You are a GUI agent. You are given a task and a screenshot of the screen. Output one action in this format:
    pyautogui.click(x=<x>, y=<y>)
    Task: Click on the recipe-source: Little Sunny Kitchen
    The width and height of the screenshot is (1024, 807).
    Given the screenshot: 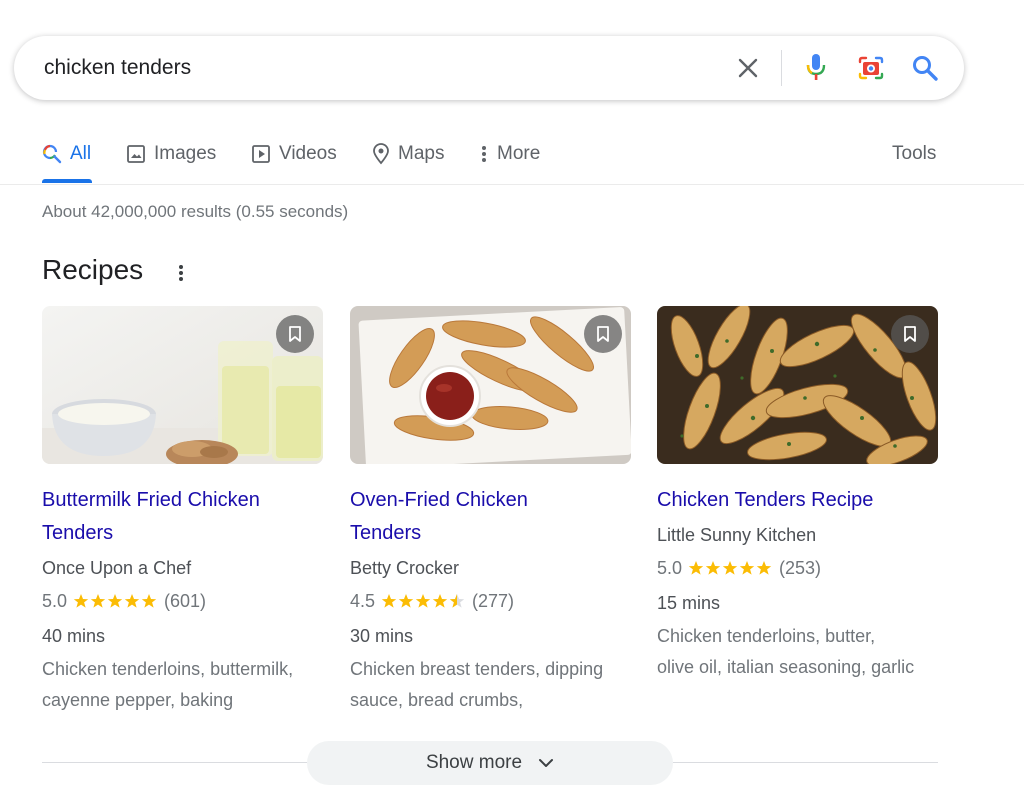 What is the action you would take?
    pyautogui.click(x=737, y=535)
    